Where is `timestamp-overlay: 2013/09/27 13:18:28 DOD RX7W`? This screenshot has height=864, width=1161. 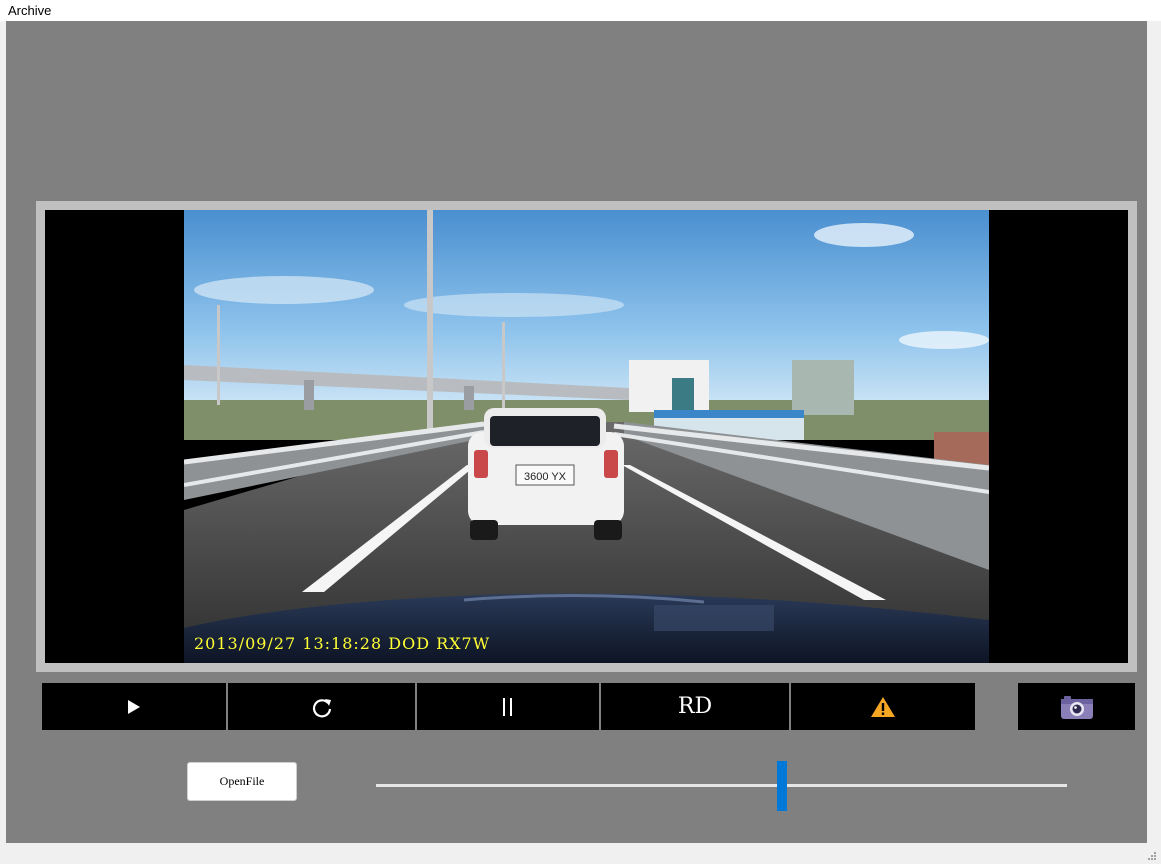
timestamp-overlay: 2013/09/27 13:18:28 DOD RX7W is located at coordinates (342, 643).